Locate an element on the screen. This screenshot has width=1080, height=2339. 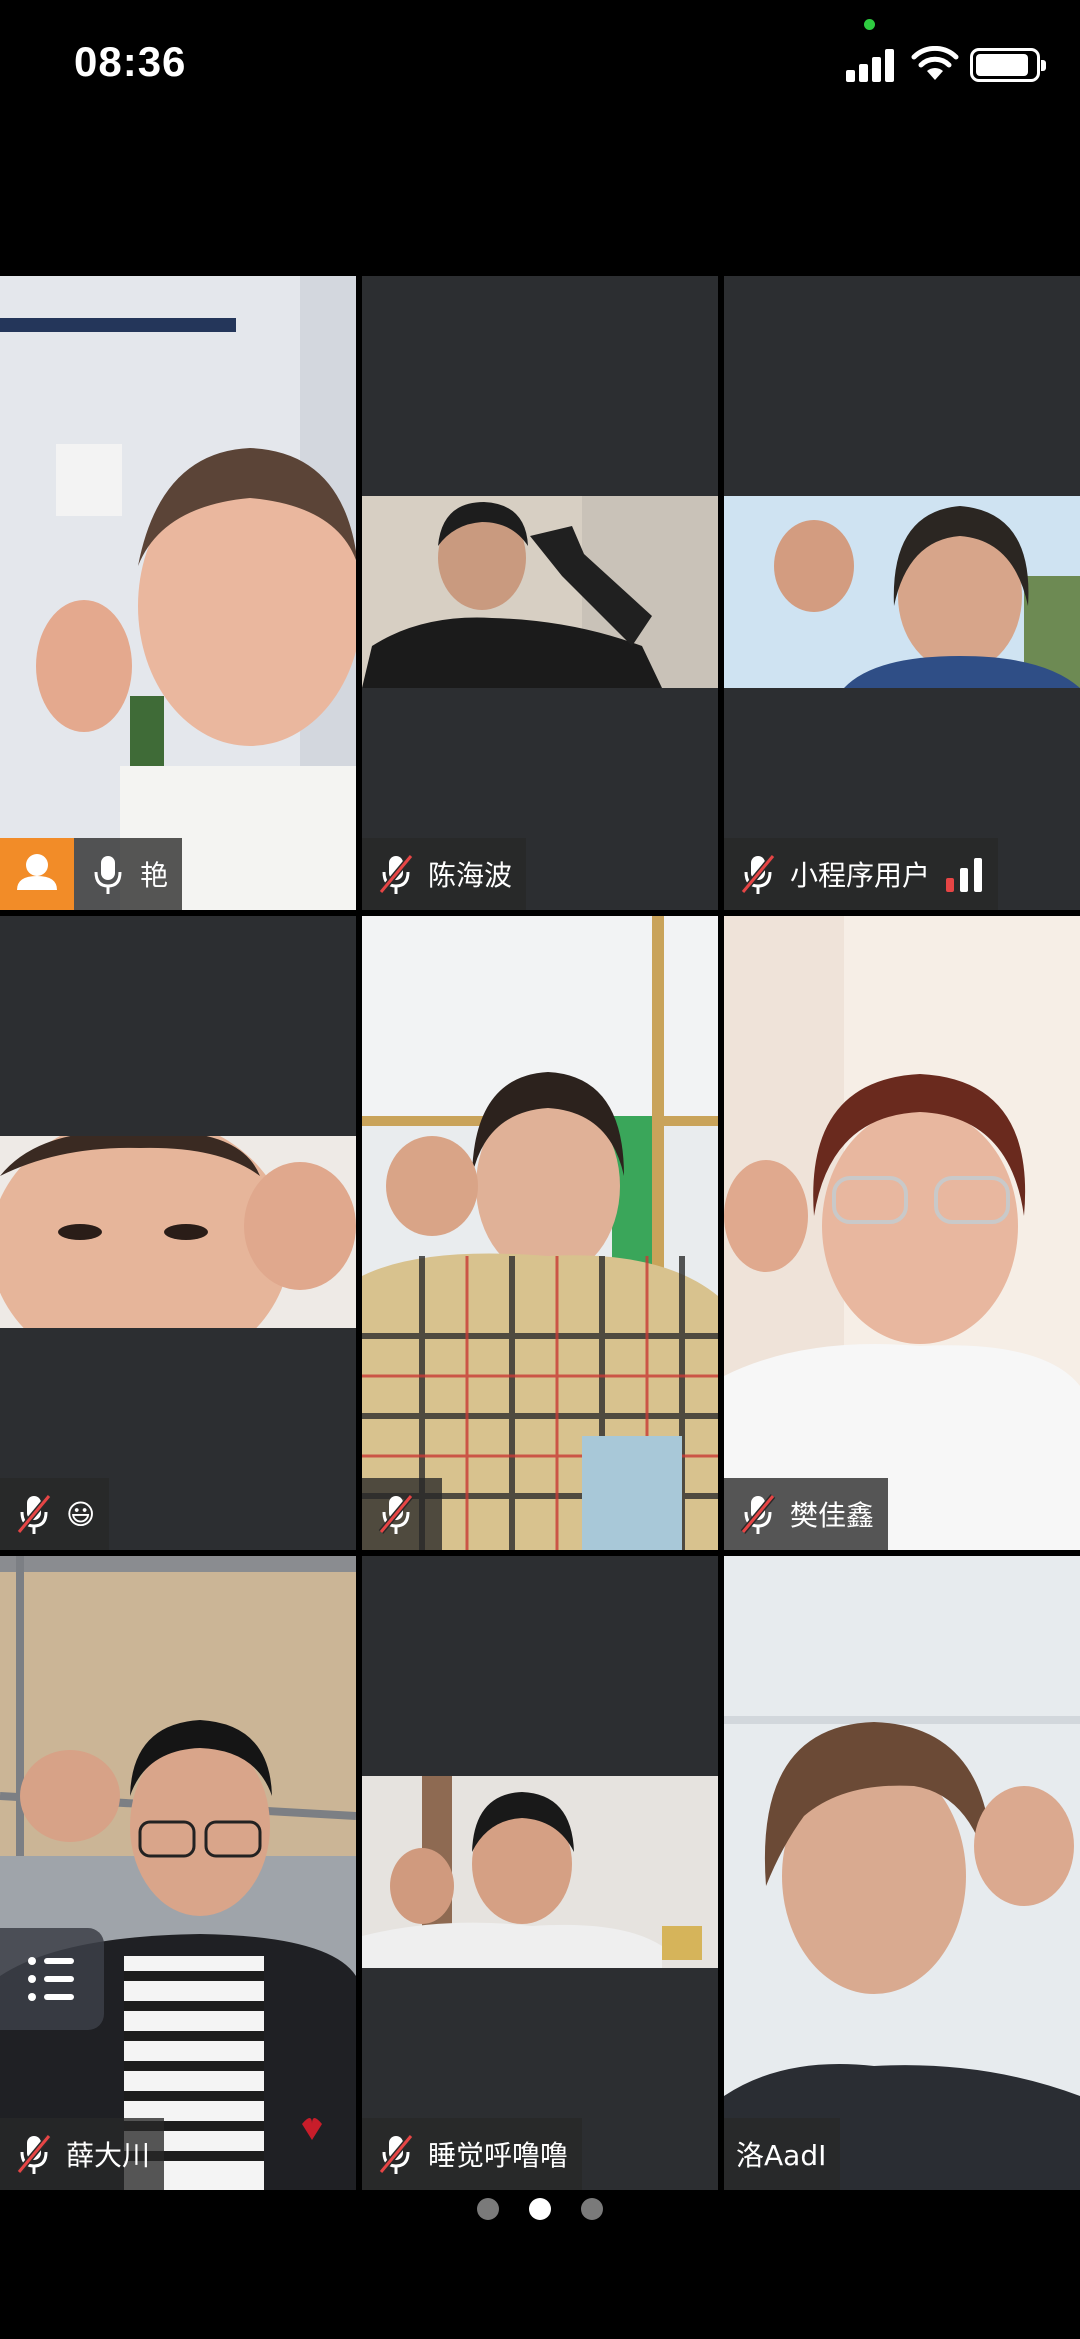
signal-icon is located at coordinates (964, 875).